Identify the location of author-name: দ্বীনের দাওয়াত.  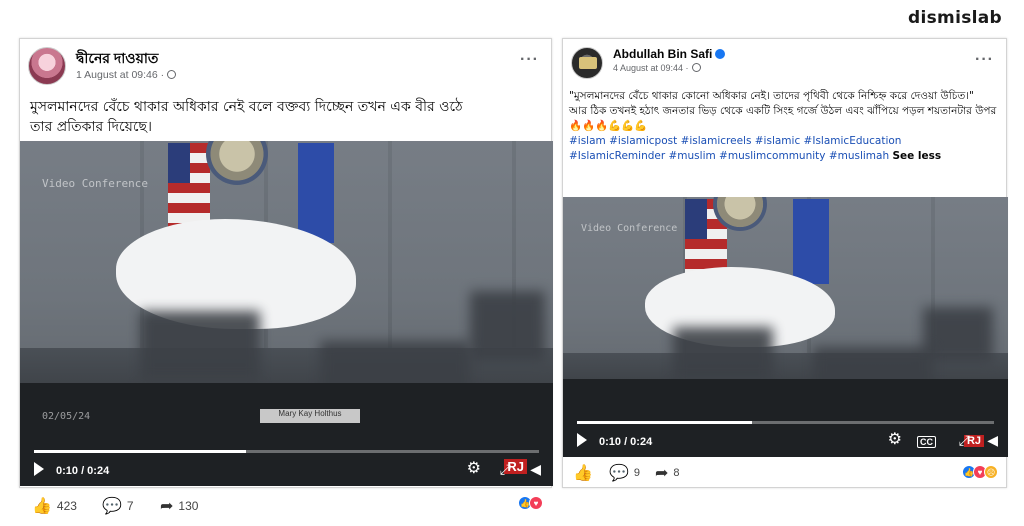
(117, 59).